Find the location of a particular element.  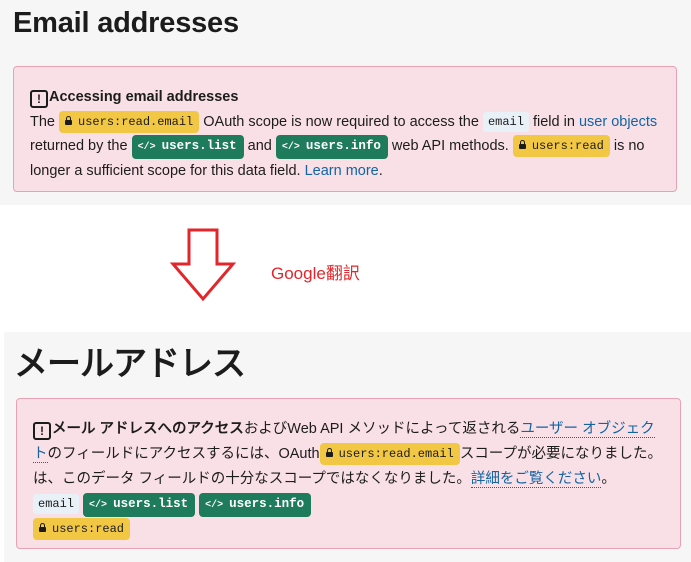

alert-text: のフィールドにアクセスするには、OAuth is located at coordinates (183, 454).